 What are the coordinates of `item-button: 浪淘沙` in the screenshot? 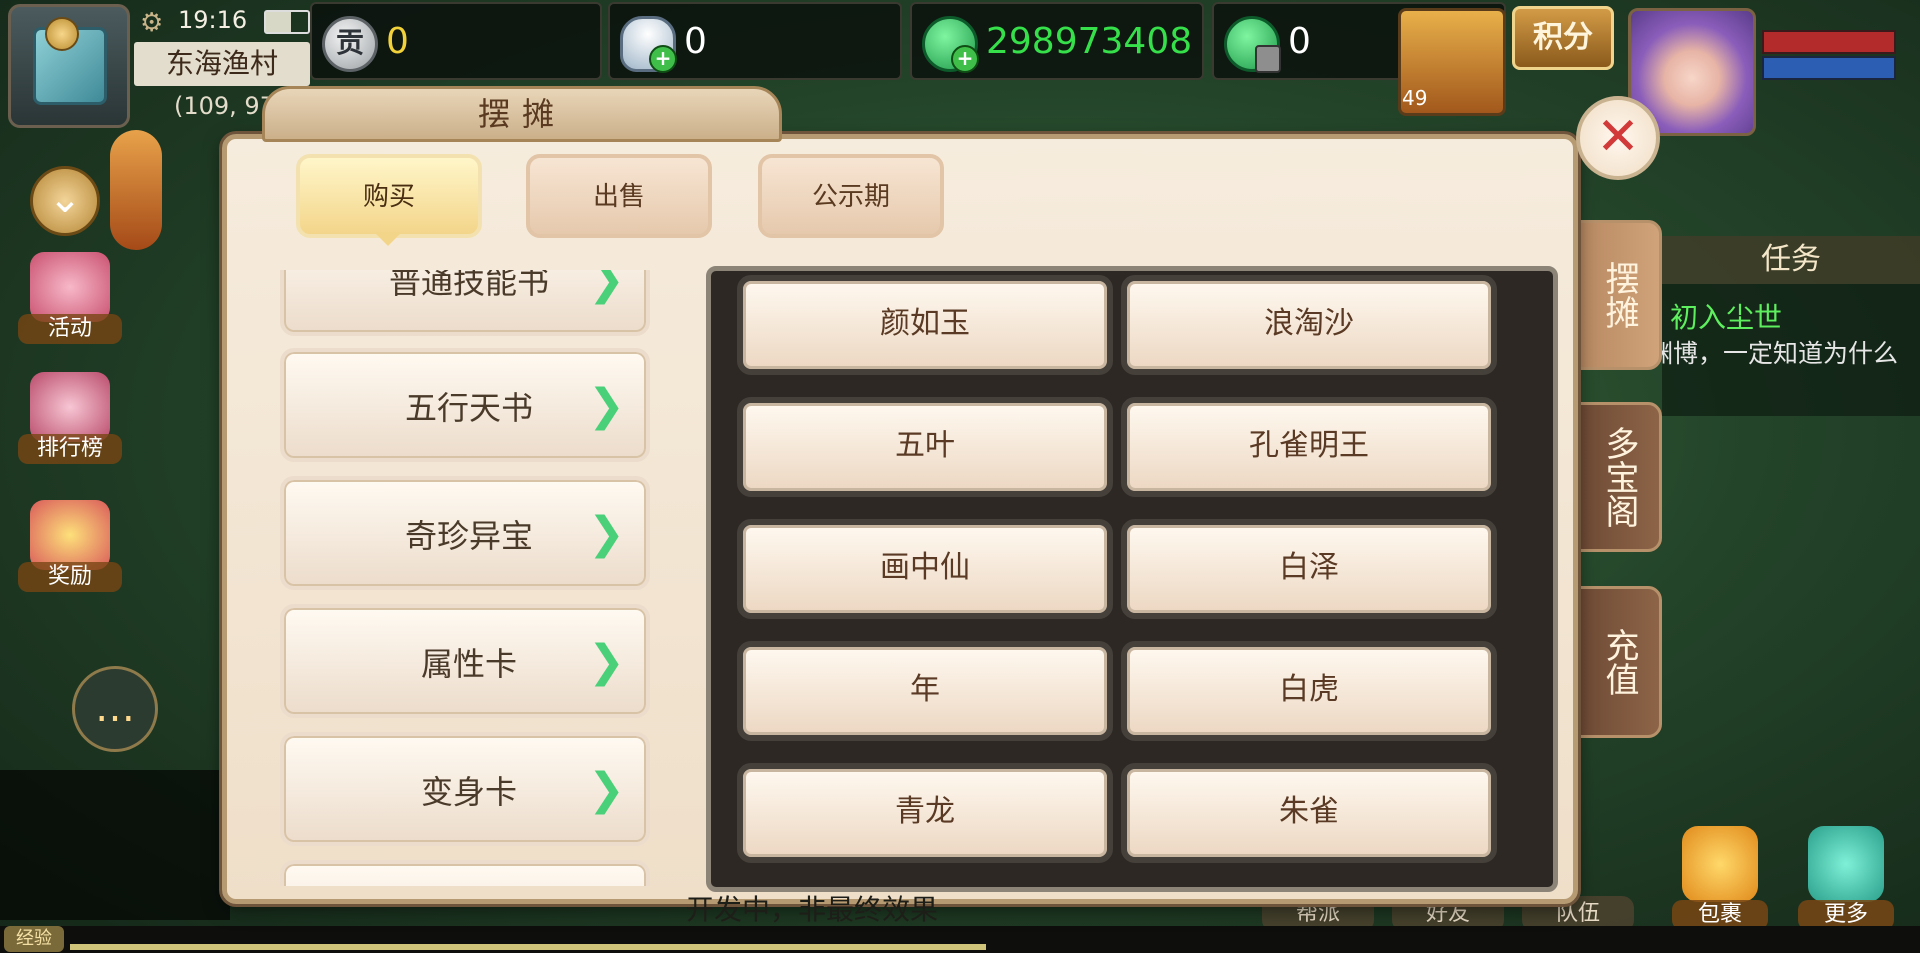 It's located at (1309, 325).